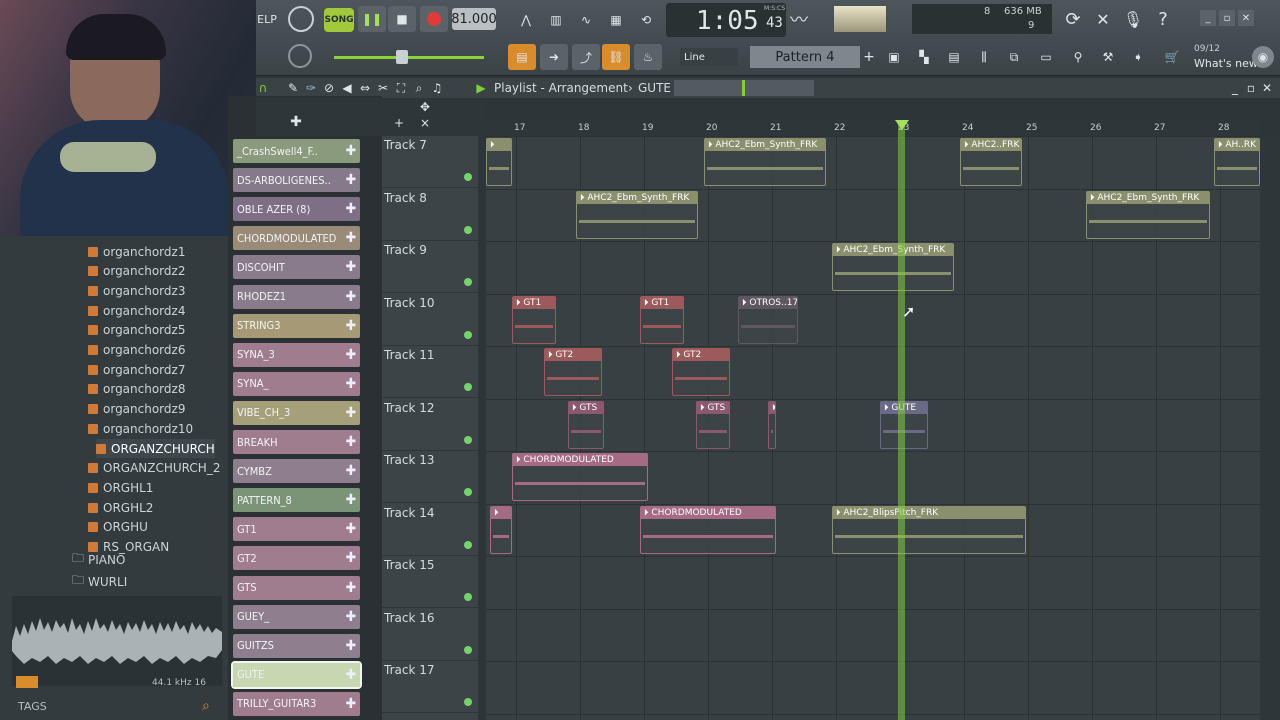  Describe the element at coordinates (744, 88) in the screenshot. I see `horizontal-scroller` at that location.